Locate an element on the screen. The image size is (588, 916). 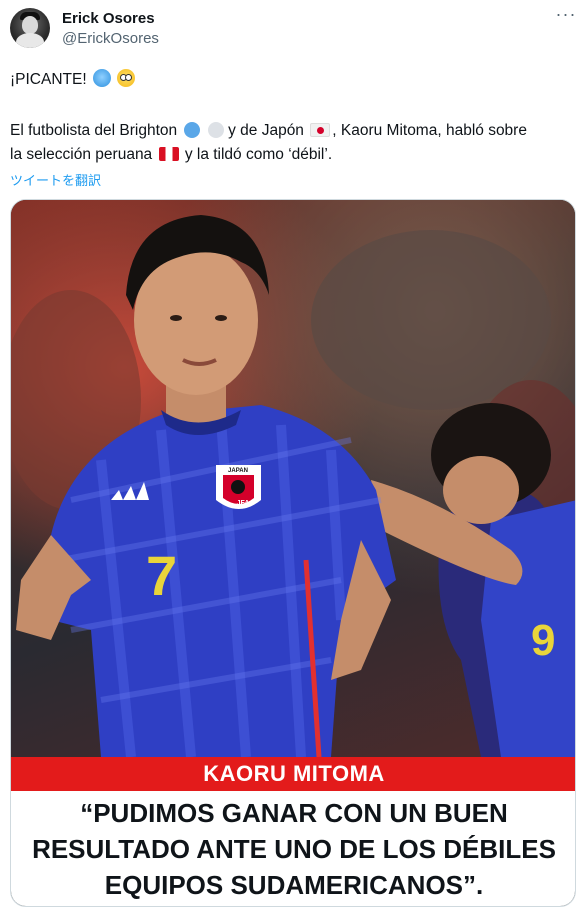
tweet-text-segment: El futbolista del Brighton is located at coordinates (94, 130).